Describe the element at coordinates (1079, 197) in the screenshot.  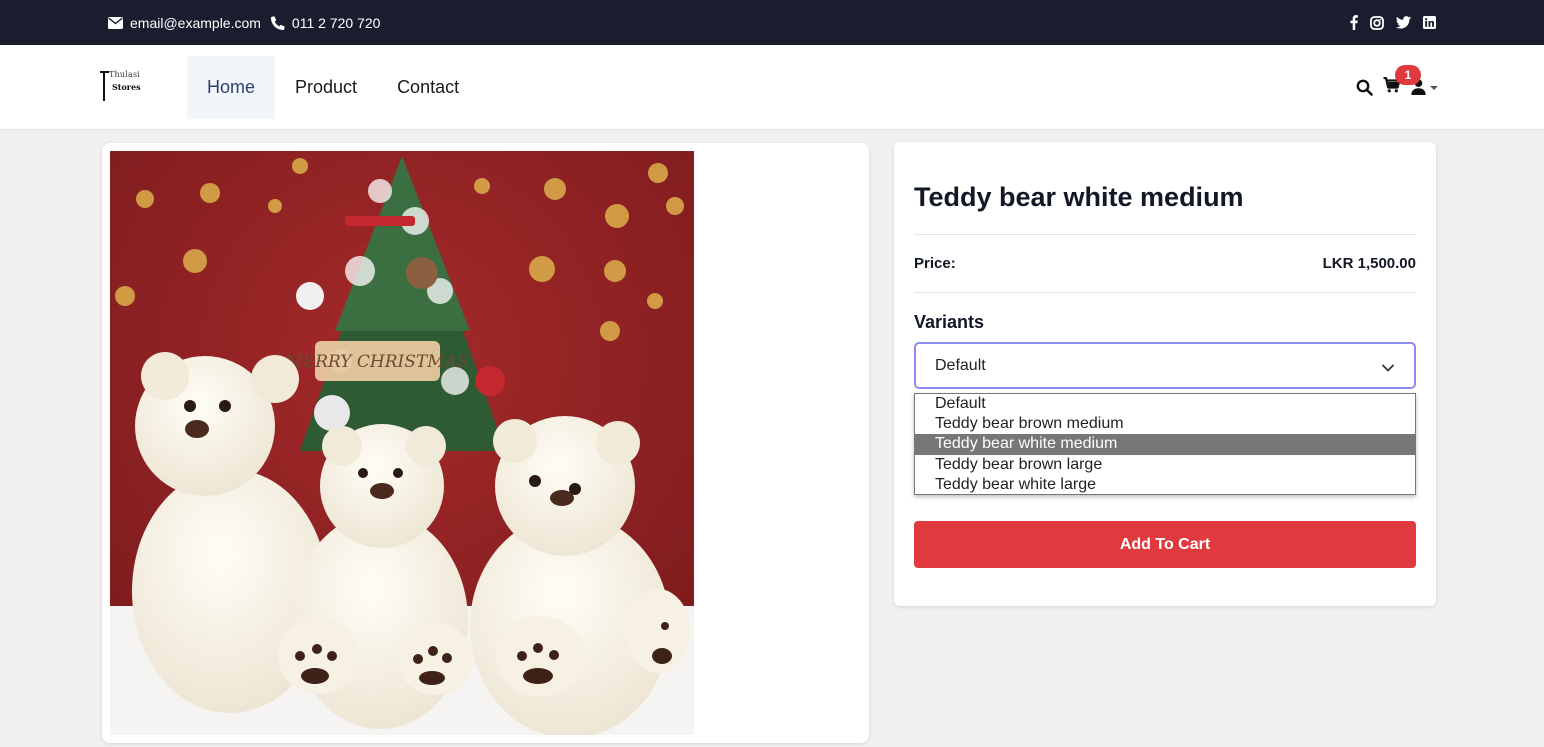
I see `product-title: Teddy bear white medium` at that location.